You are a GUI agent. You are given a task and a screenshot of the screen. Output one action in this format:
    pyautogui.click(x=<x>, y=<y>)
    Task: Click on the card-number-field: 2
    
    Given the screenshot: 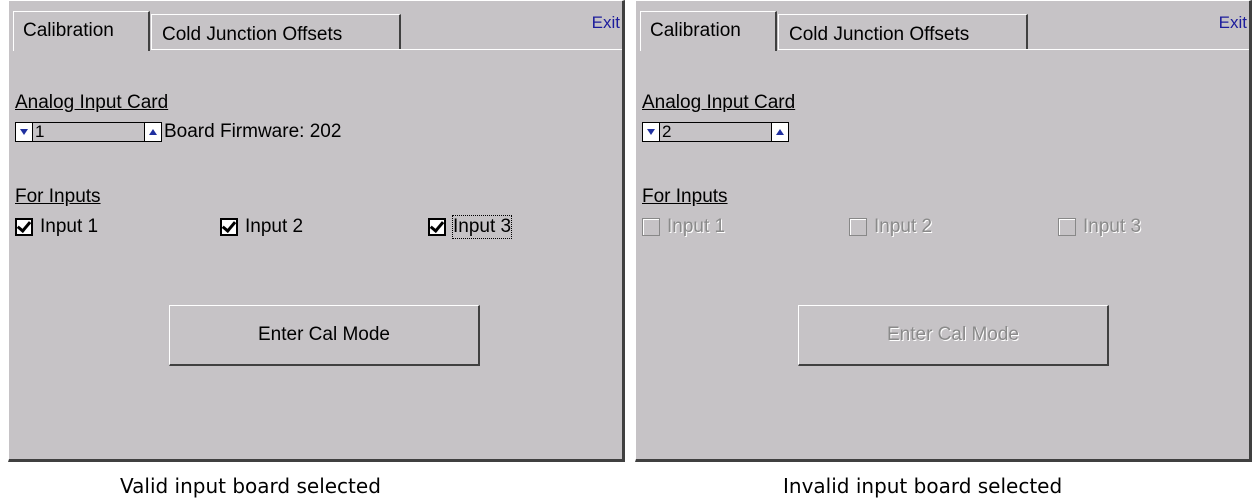 What is the action you would take?
    pyautogui.click(x=715, y=132)
    